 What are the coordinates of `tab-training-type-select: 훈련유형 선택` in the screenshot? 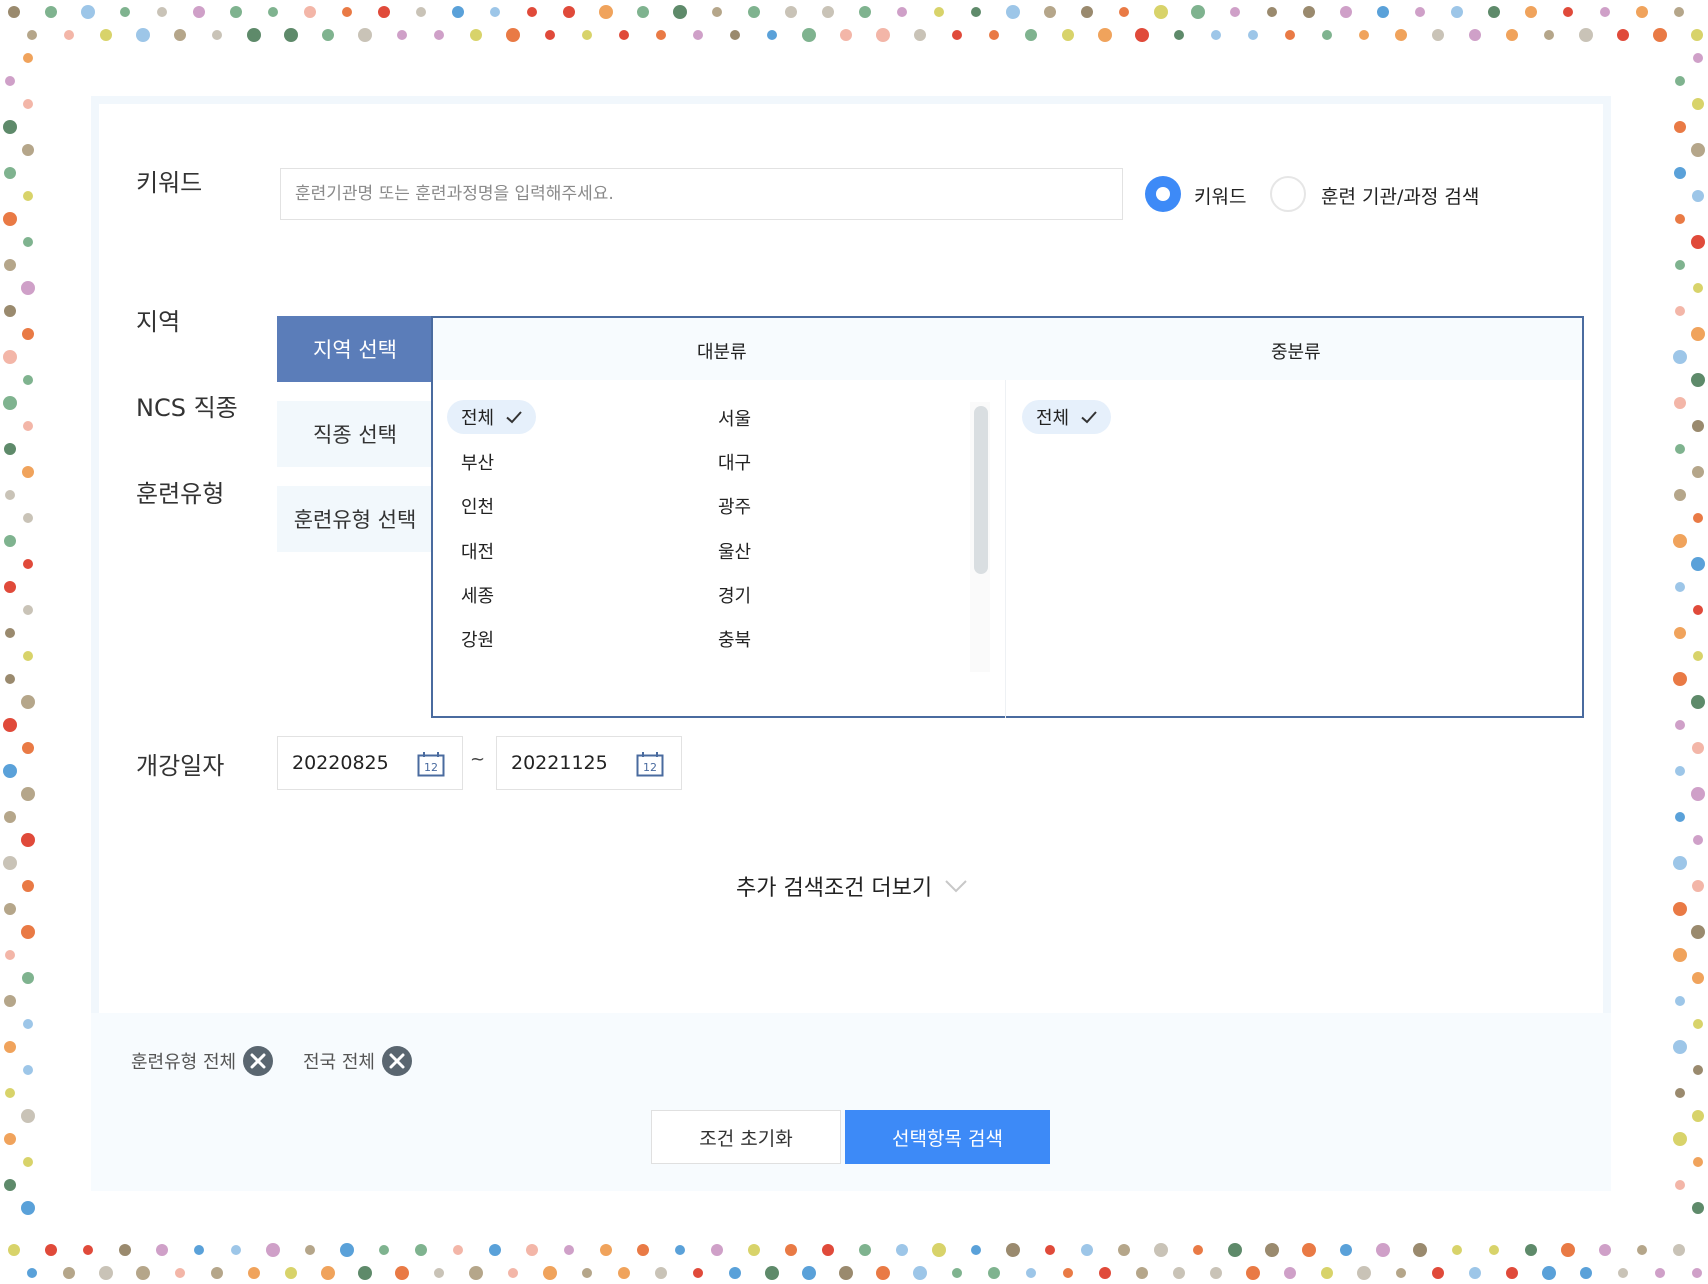 It's located at (355, 519).